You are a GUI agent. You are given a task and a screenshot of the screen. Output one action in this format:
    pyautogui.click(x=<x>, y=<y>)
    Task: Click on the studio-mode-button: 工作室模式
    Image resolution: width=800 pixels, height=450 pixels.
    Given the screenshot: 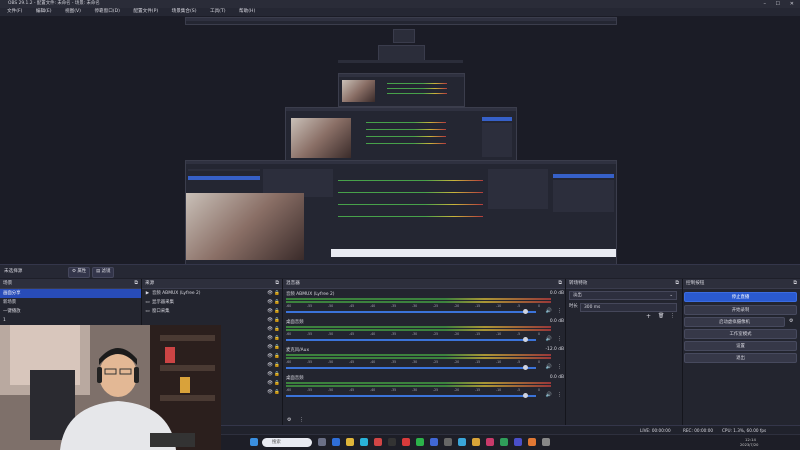 What is the action you would take?
    pyautogui.click(x=740, y=334)
    